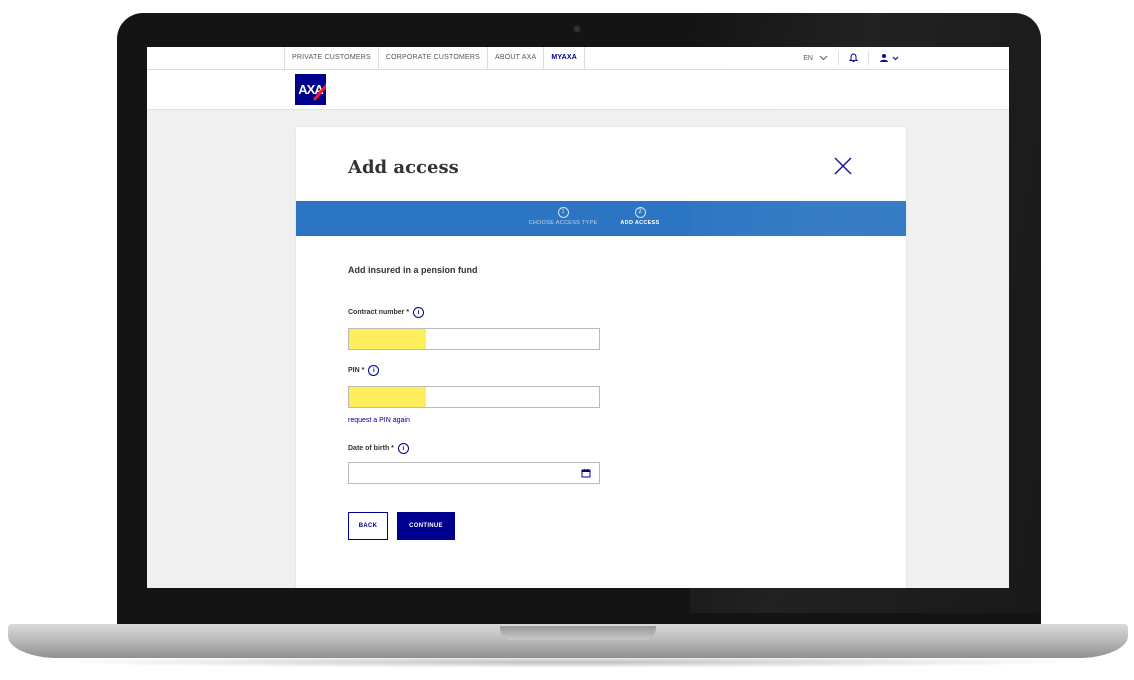  Describe the element at coordinates (474, 339) in the screenshot. I see `contract-number-field` at that location.